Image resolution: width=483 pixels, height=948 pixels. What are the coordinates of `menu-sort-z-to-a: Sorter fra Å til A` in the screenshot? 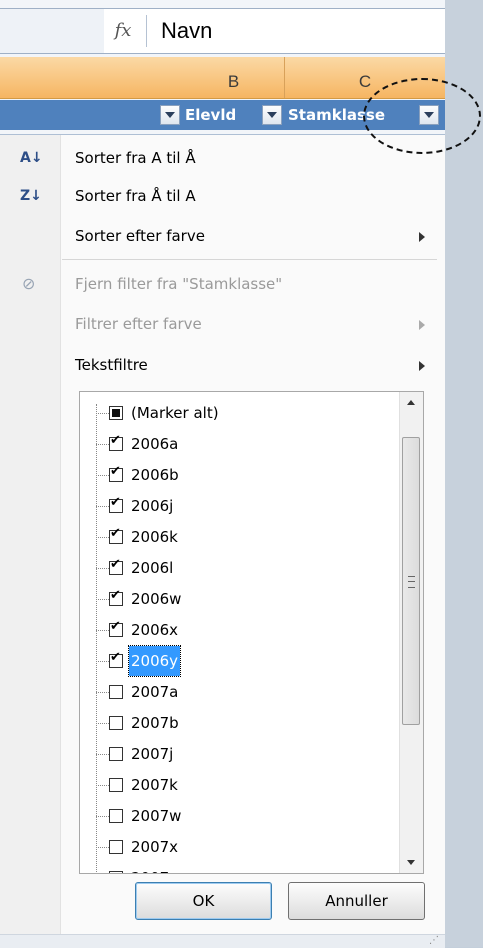 It's located at (135, 196).